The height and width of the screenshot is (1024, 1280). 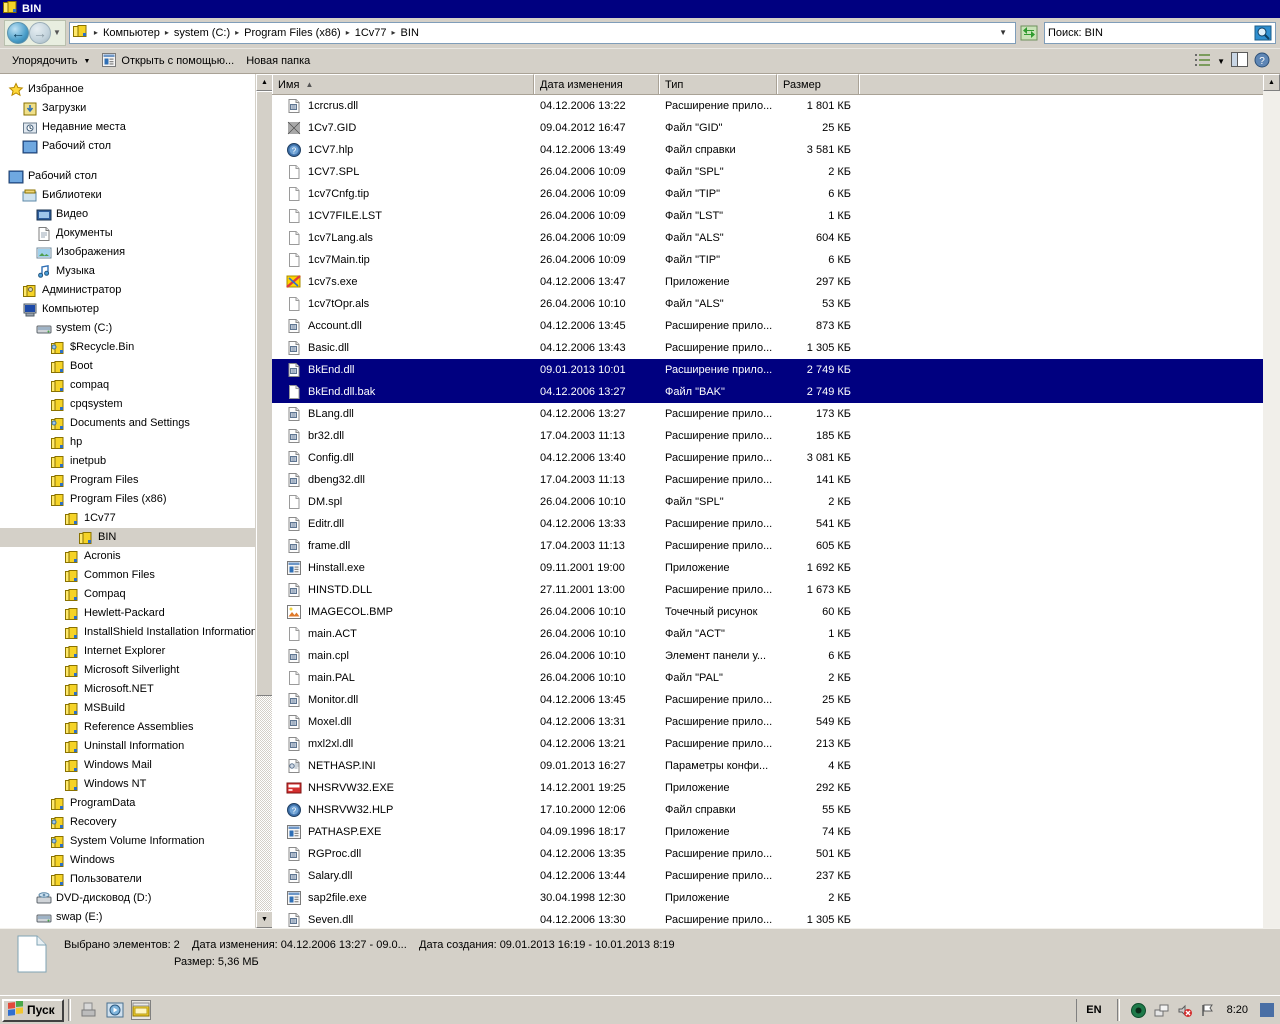 What do you see at coordinates (1221, 61) in the screenshot?
I see `view-chevron-down-icon: ▼` at bounding box center [1221, 61].